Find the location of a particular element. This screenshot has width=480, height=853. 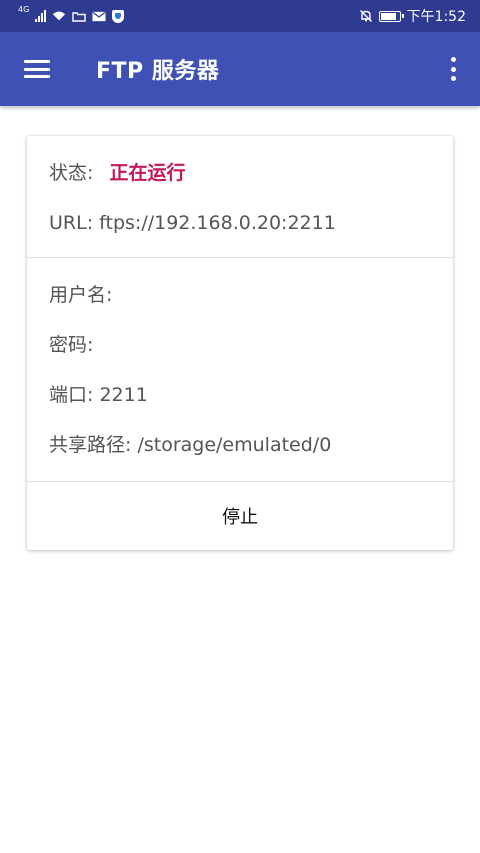

wifi-icon is located at coordinates (59, 16).